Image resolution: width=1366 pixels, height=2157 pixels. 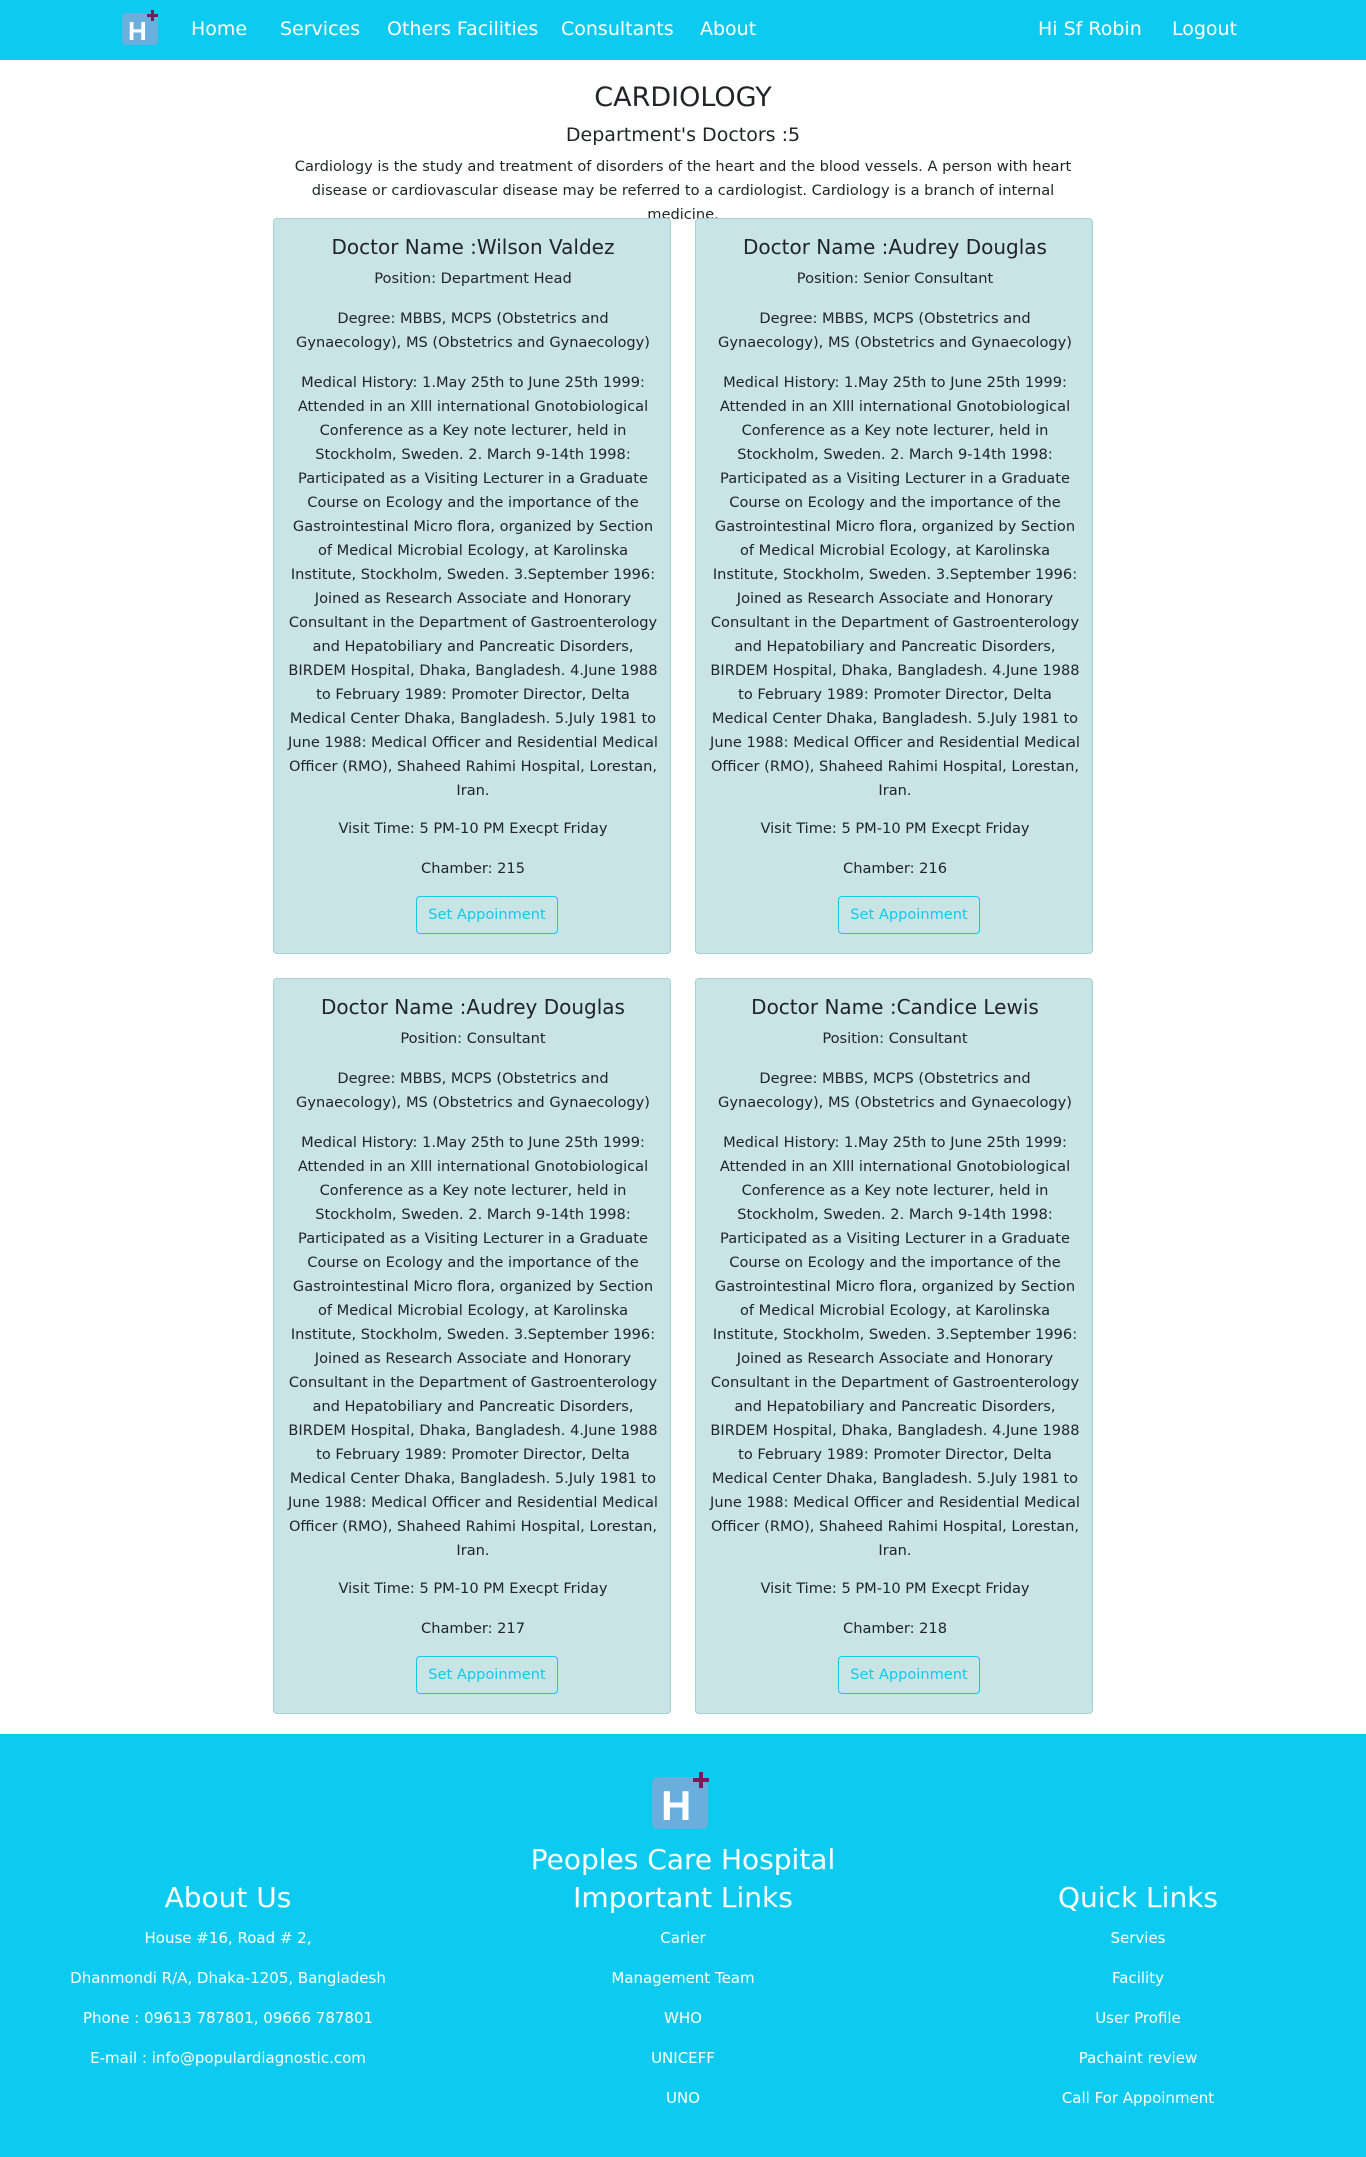 I want to click on footer-link-servies: Servies, so click(x=1138, y=1938).